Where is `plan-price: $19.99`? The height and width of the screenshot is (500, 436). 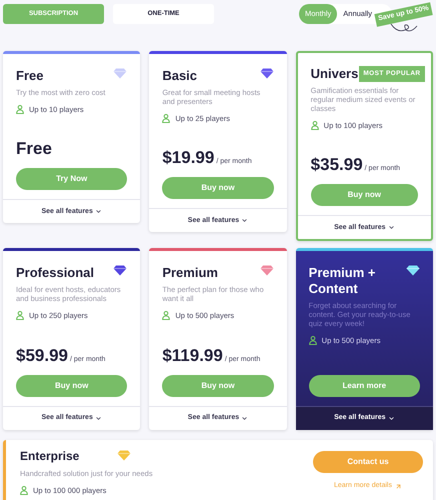
plan-price: $19.99 is located at coordinates (188, 158).